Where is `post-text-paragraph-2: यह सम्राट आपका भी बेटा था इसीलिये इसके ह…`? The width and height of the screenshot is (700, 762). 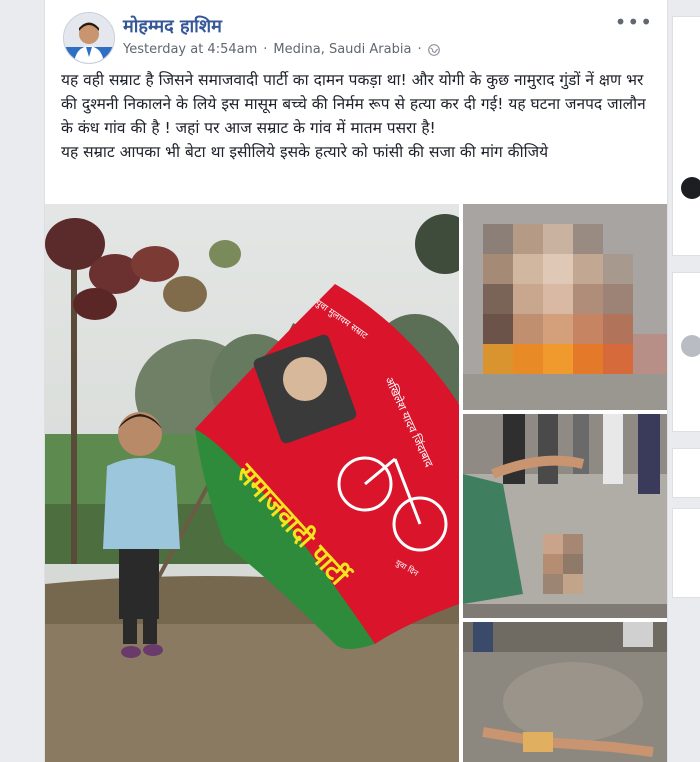 post-text-paragraph-2: यह सम्राट आपका भी बेटा था इसीलिये इसके ह… is located at coordinates (305, 152).